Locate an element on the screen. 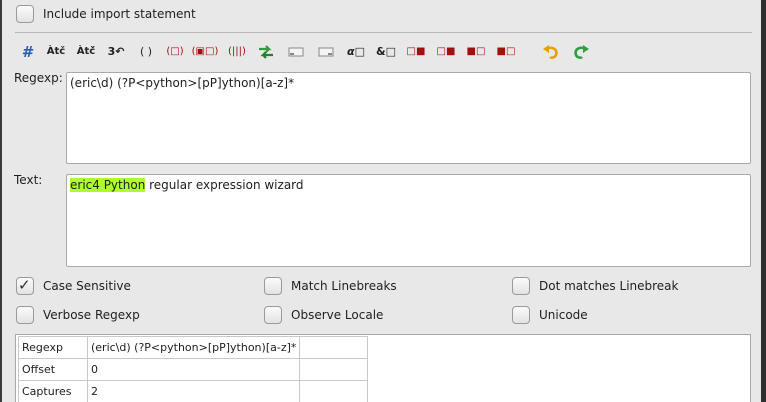 The image size is (766, 402). begin-line-tool-button is located at coordinates (296, 52).